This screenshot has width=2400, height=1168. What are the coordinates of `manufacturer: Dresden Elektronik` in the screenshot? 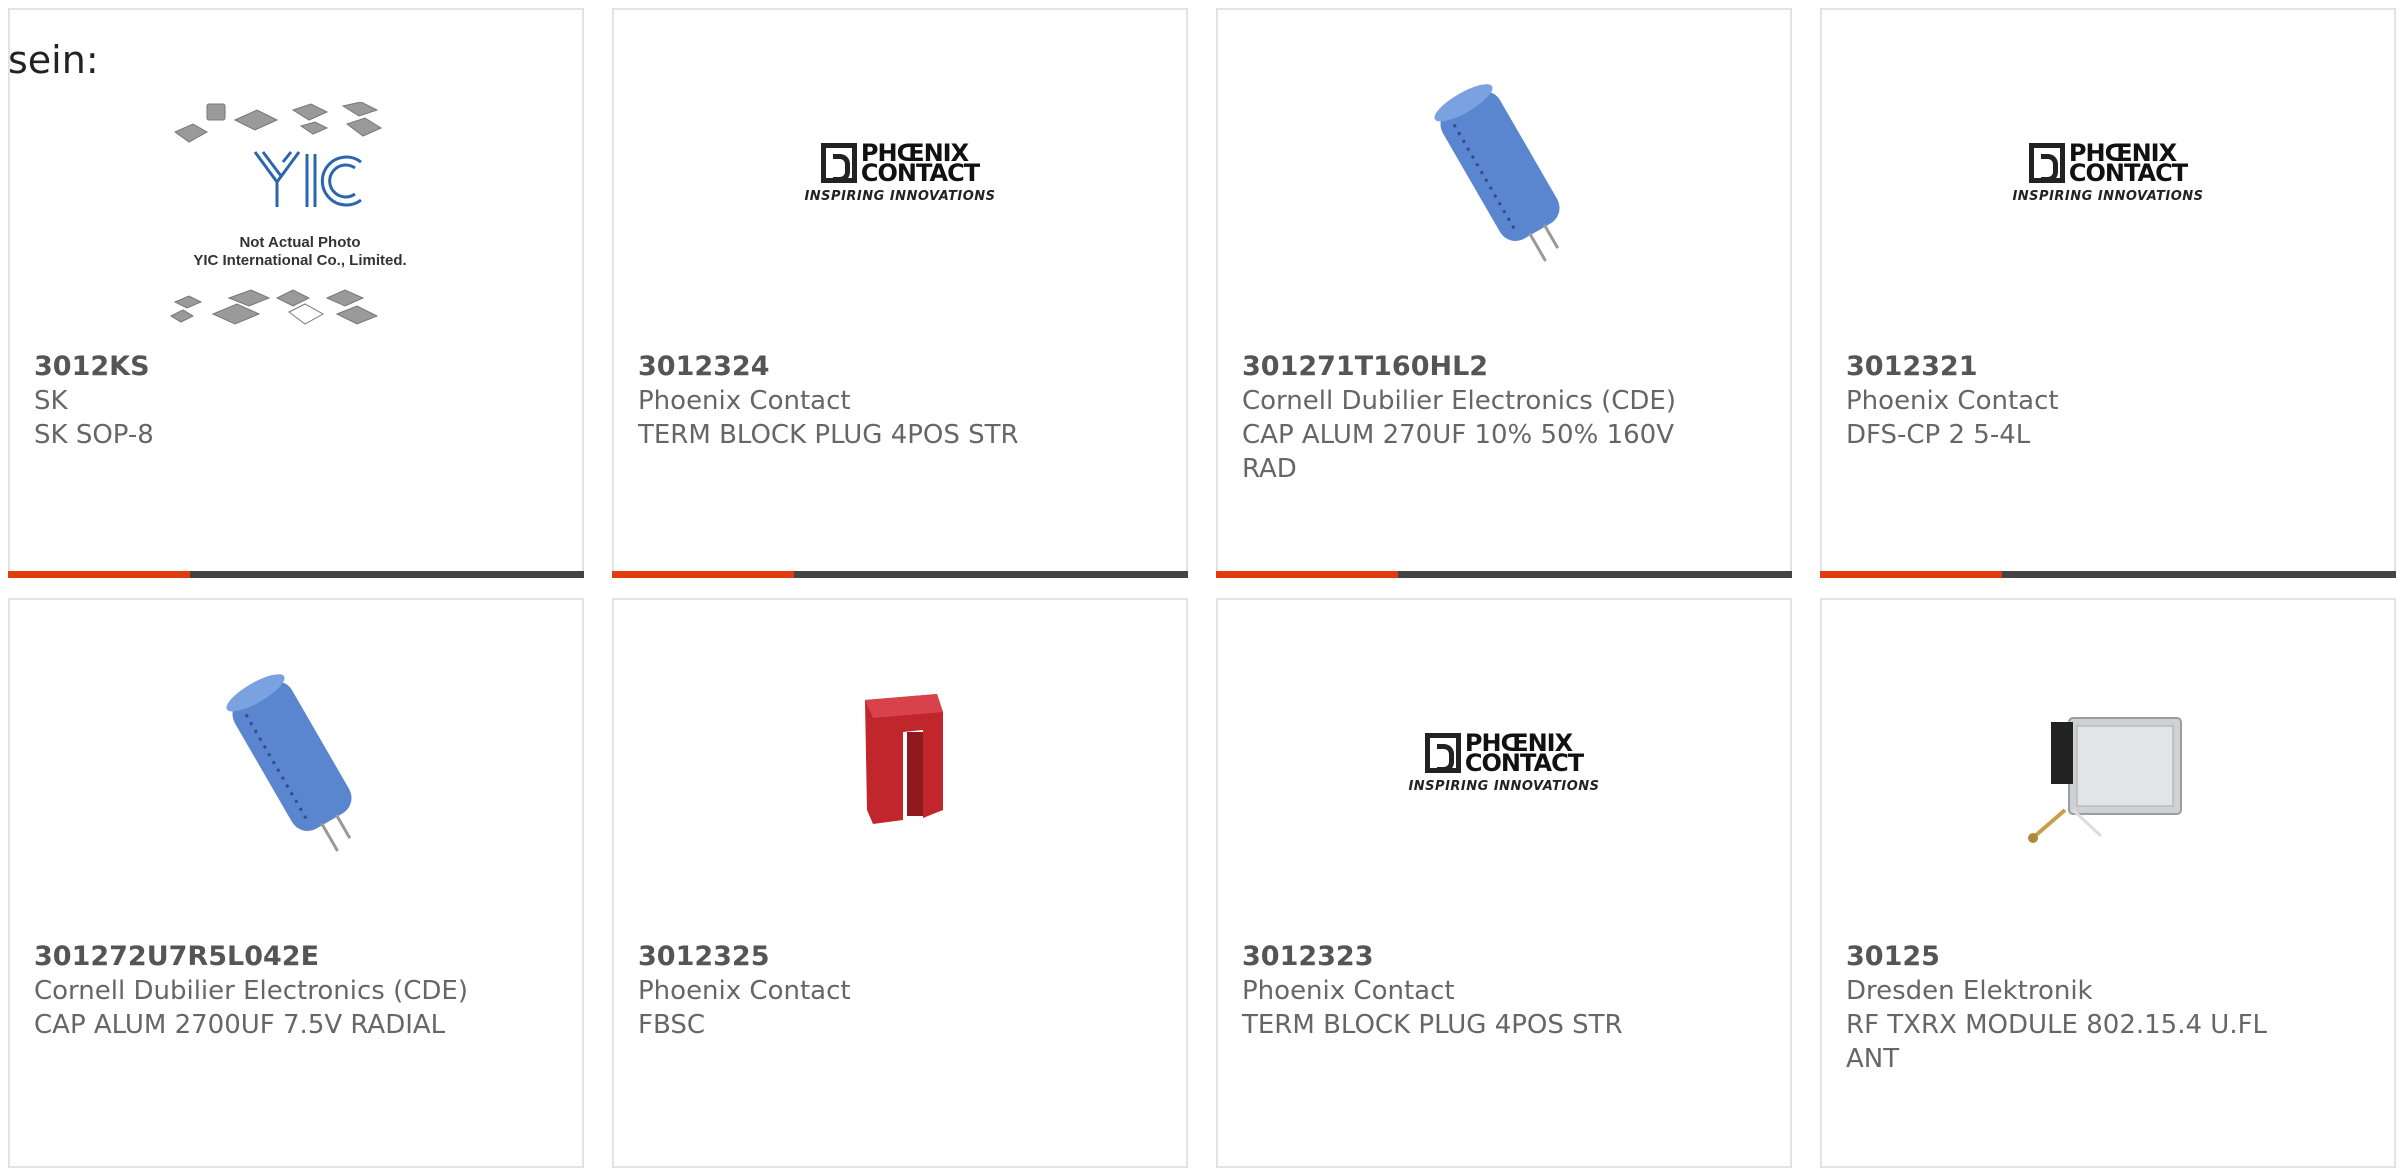 It's located at (1969, 991).